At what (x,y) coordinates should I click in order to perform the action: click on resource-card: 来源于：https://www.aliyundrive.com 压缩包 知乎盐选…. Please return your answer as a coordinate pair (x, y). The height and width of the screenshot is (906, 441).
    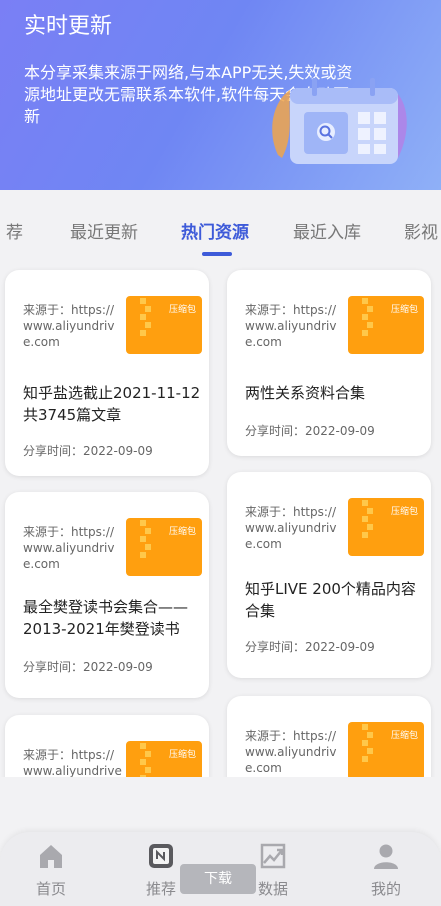
    Looking at the image, I should click on (107, 373).